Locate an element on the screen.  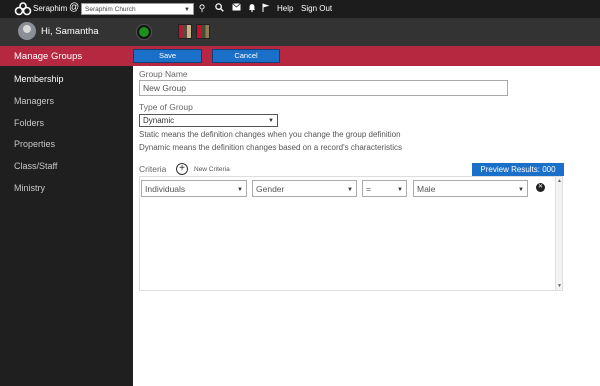
scroll-up-icon: ▲ is located at coordinates (559, 181).